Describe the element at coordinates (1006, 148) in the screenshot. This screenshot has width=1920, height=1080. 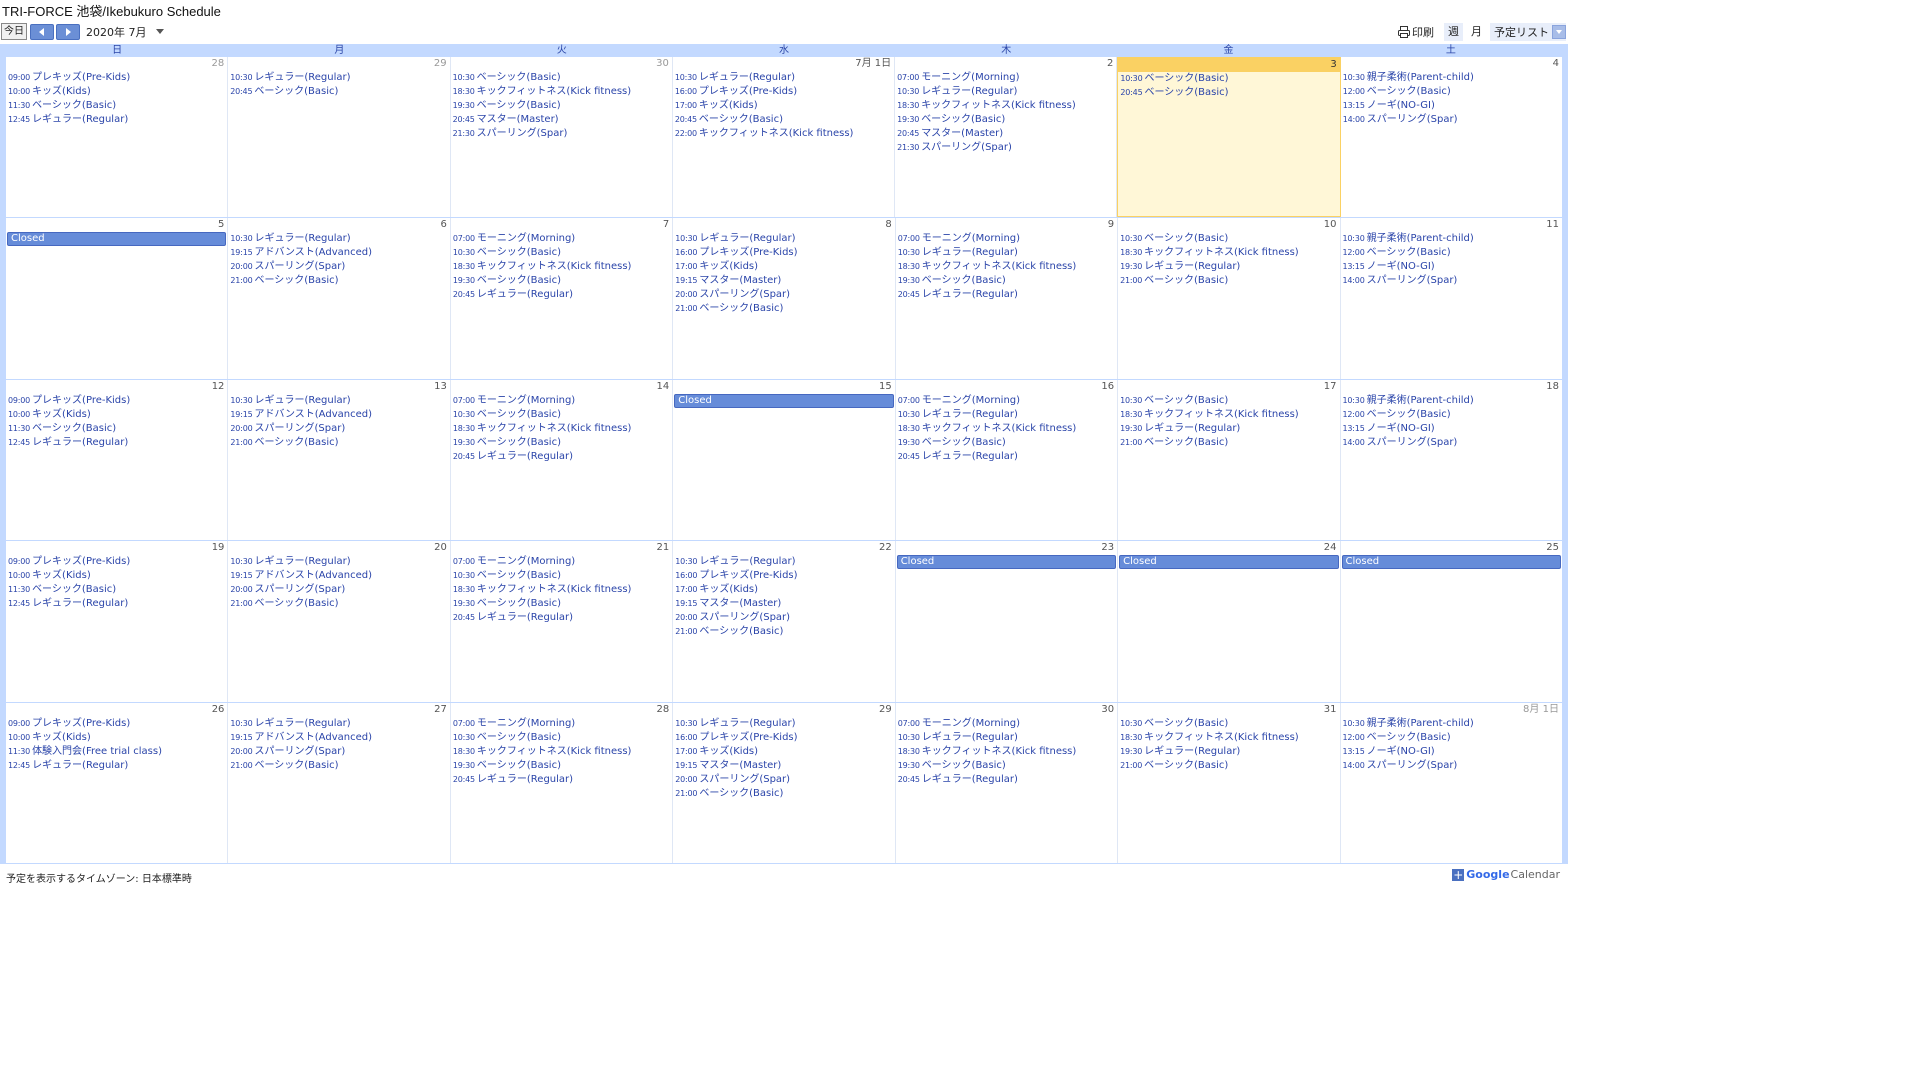
I see `event-item: 21:30 スパーリング(Spar)` at that location.